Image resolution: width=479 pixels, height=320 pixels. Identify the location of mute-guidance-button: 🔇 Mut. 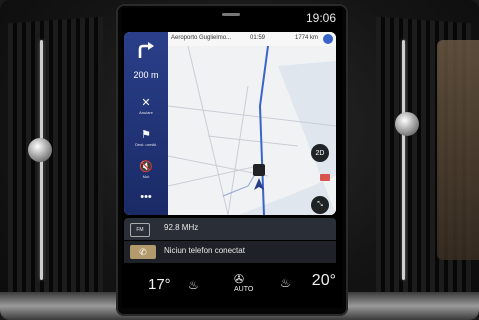
(146, 175).